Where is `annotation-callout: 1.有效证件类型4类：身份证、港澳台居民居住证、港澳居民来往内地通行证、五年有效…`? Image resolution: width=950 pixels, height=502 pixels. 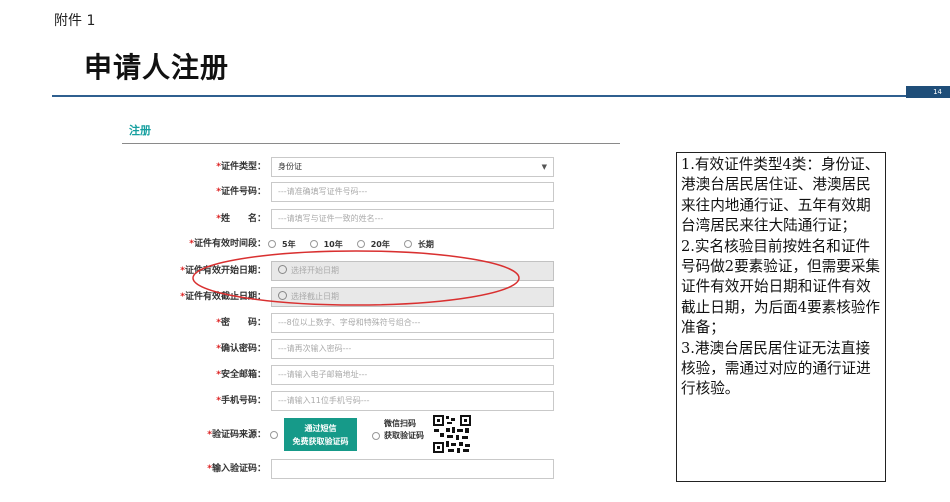 annotation-callout: 1.有效证件类型4类：身份证、港澳台居民居住证、港澳居民来往内地通行证、五年有效… is located at coordinates (781, 317).